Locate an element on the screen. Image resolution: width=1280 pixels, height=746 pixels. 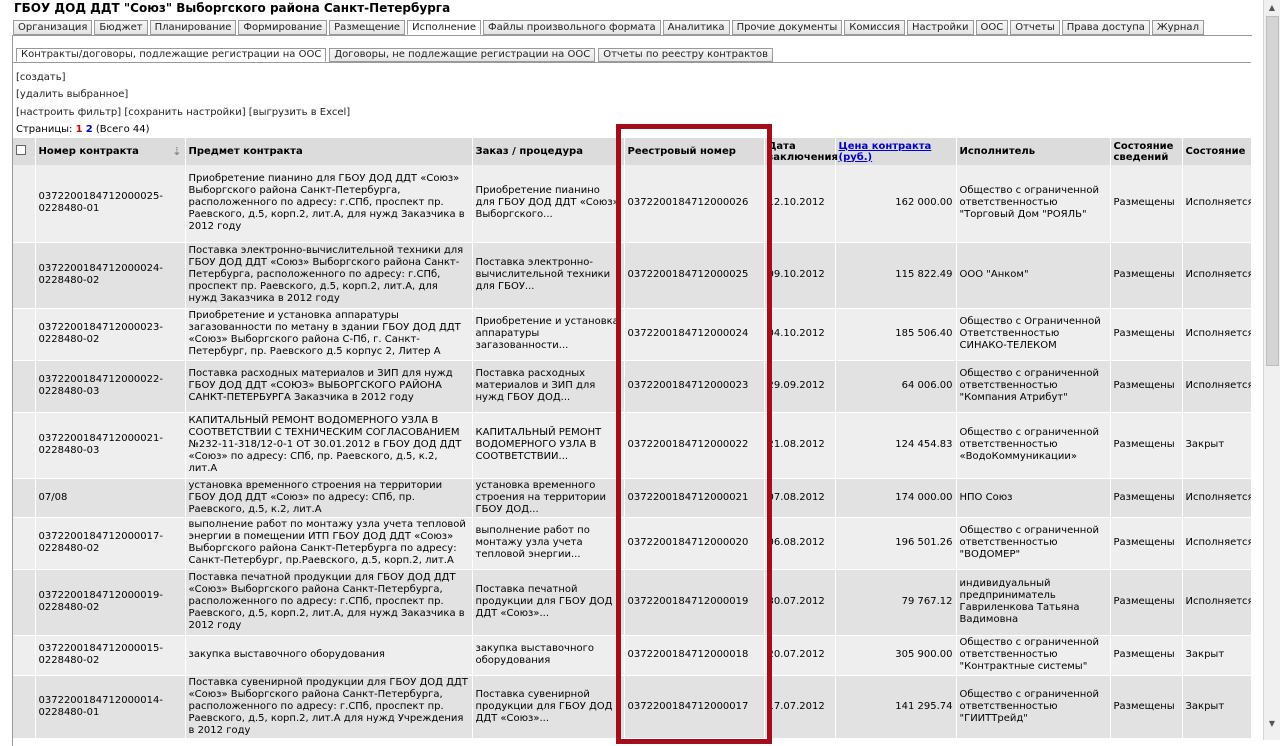
sort-arrow-icon: ⇣ is located at coordinates (176, 151).